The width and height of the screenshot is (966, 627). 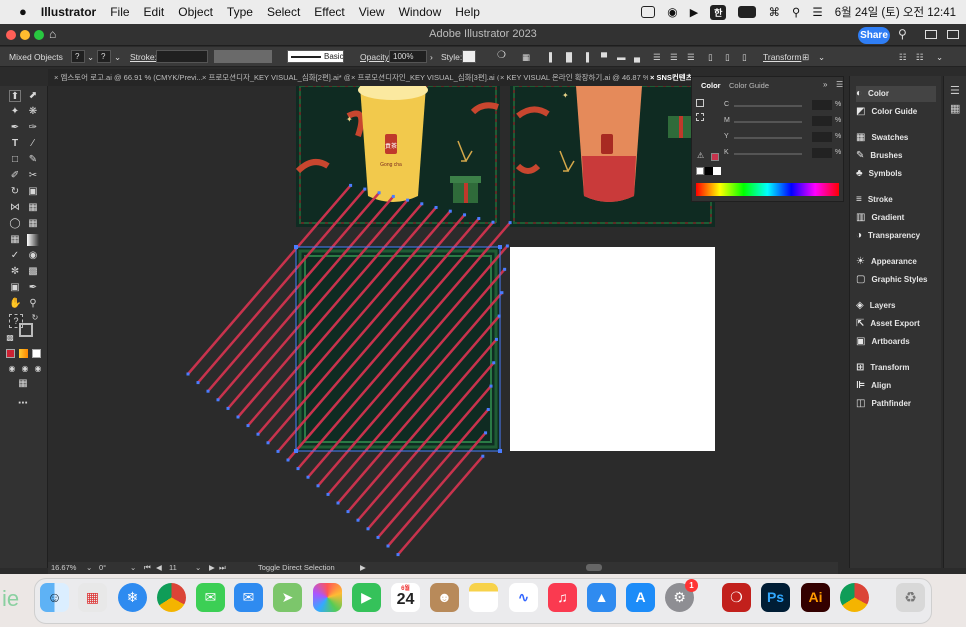 What do you see at coordinates (523, 597) in the screenshot?
I see `freeform-icon: ∿` at bounding box center [523, 597].